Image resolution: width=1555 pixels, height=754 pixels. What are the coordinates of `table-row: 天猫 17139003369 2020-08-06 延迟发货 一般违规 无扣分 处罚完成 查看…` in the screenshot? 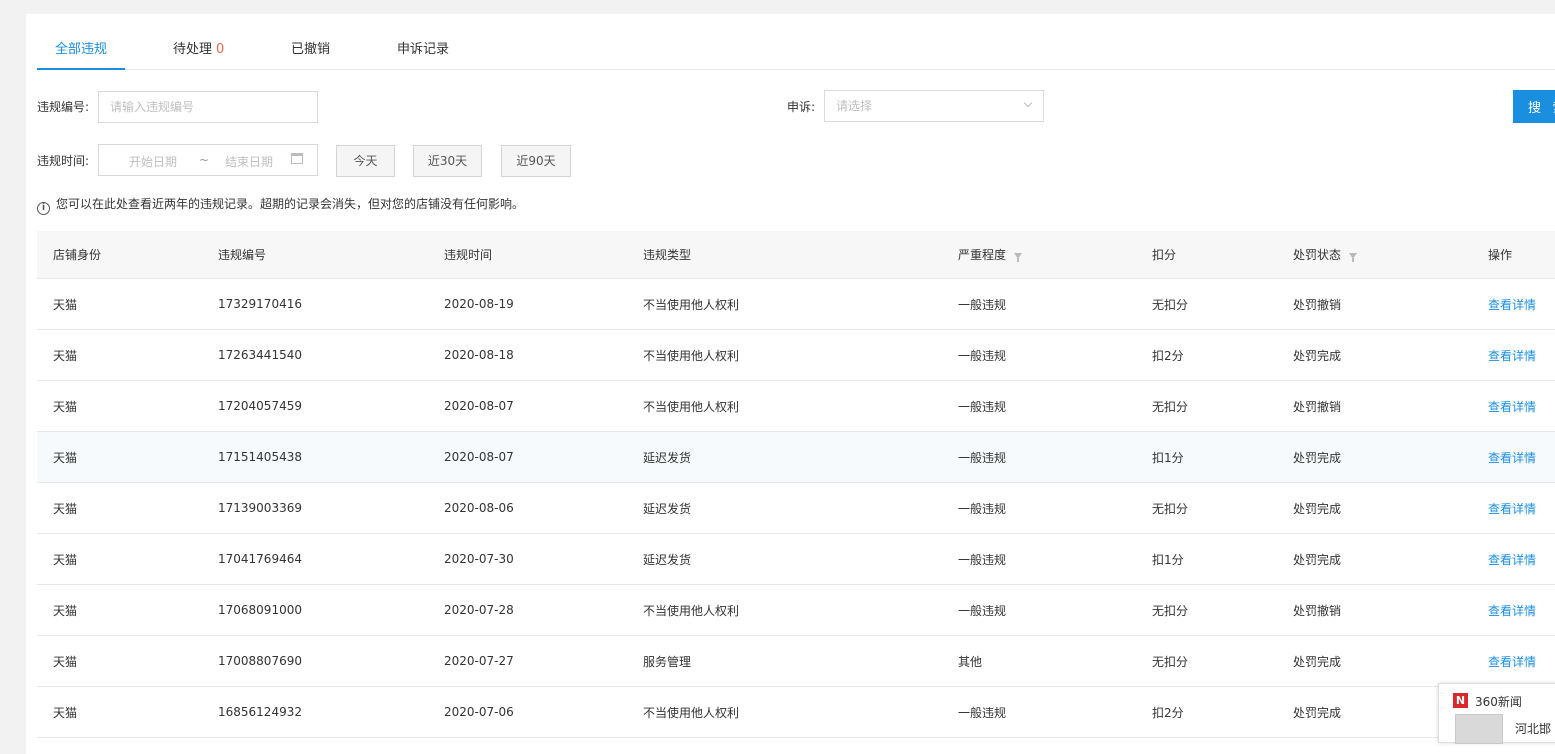 It's located at (796, 508).